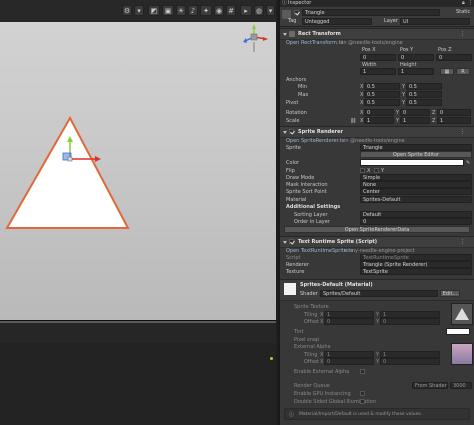 This screenshot has height=425, width=474. What do you see at coordinates (255, 38) in the screenshot?
I see `scene-gizmo-icon` at bounding box center [255, 38].